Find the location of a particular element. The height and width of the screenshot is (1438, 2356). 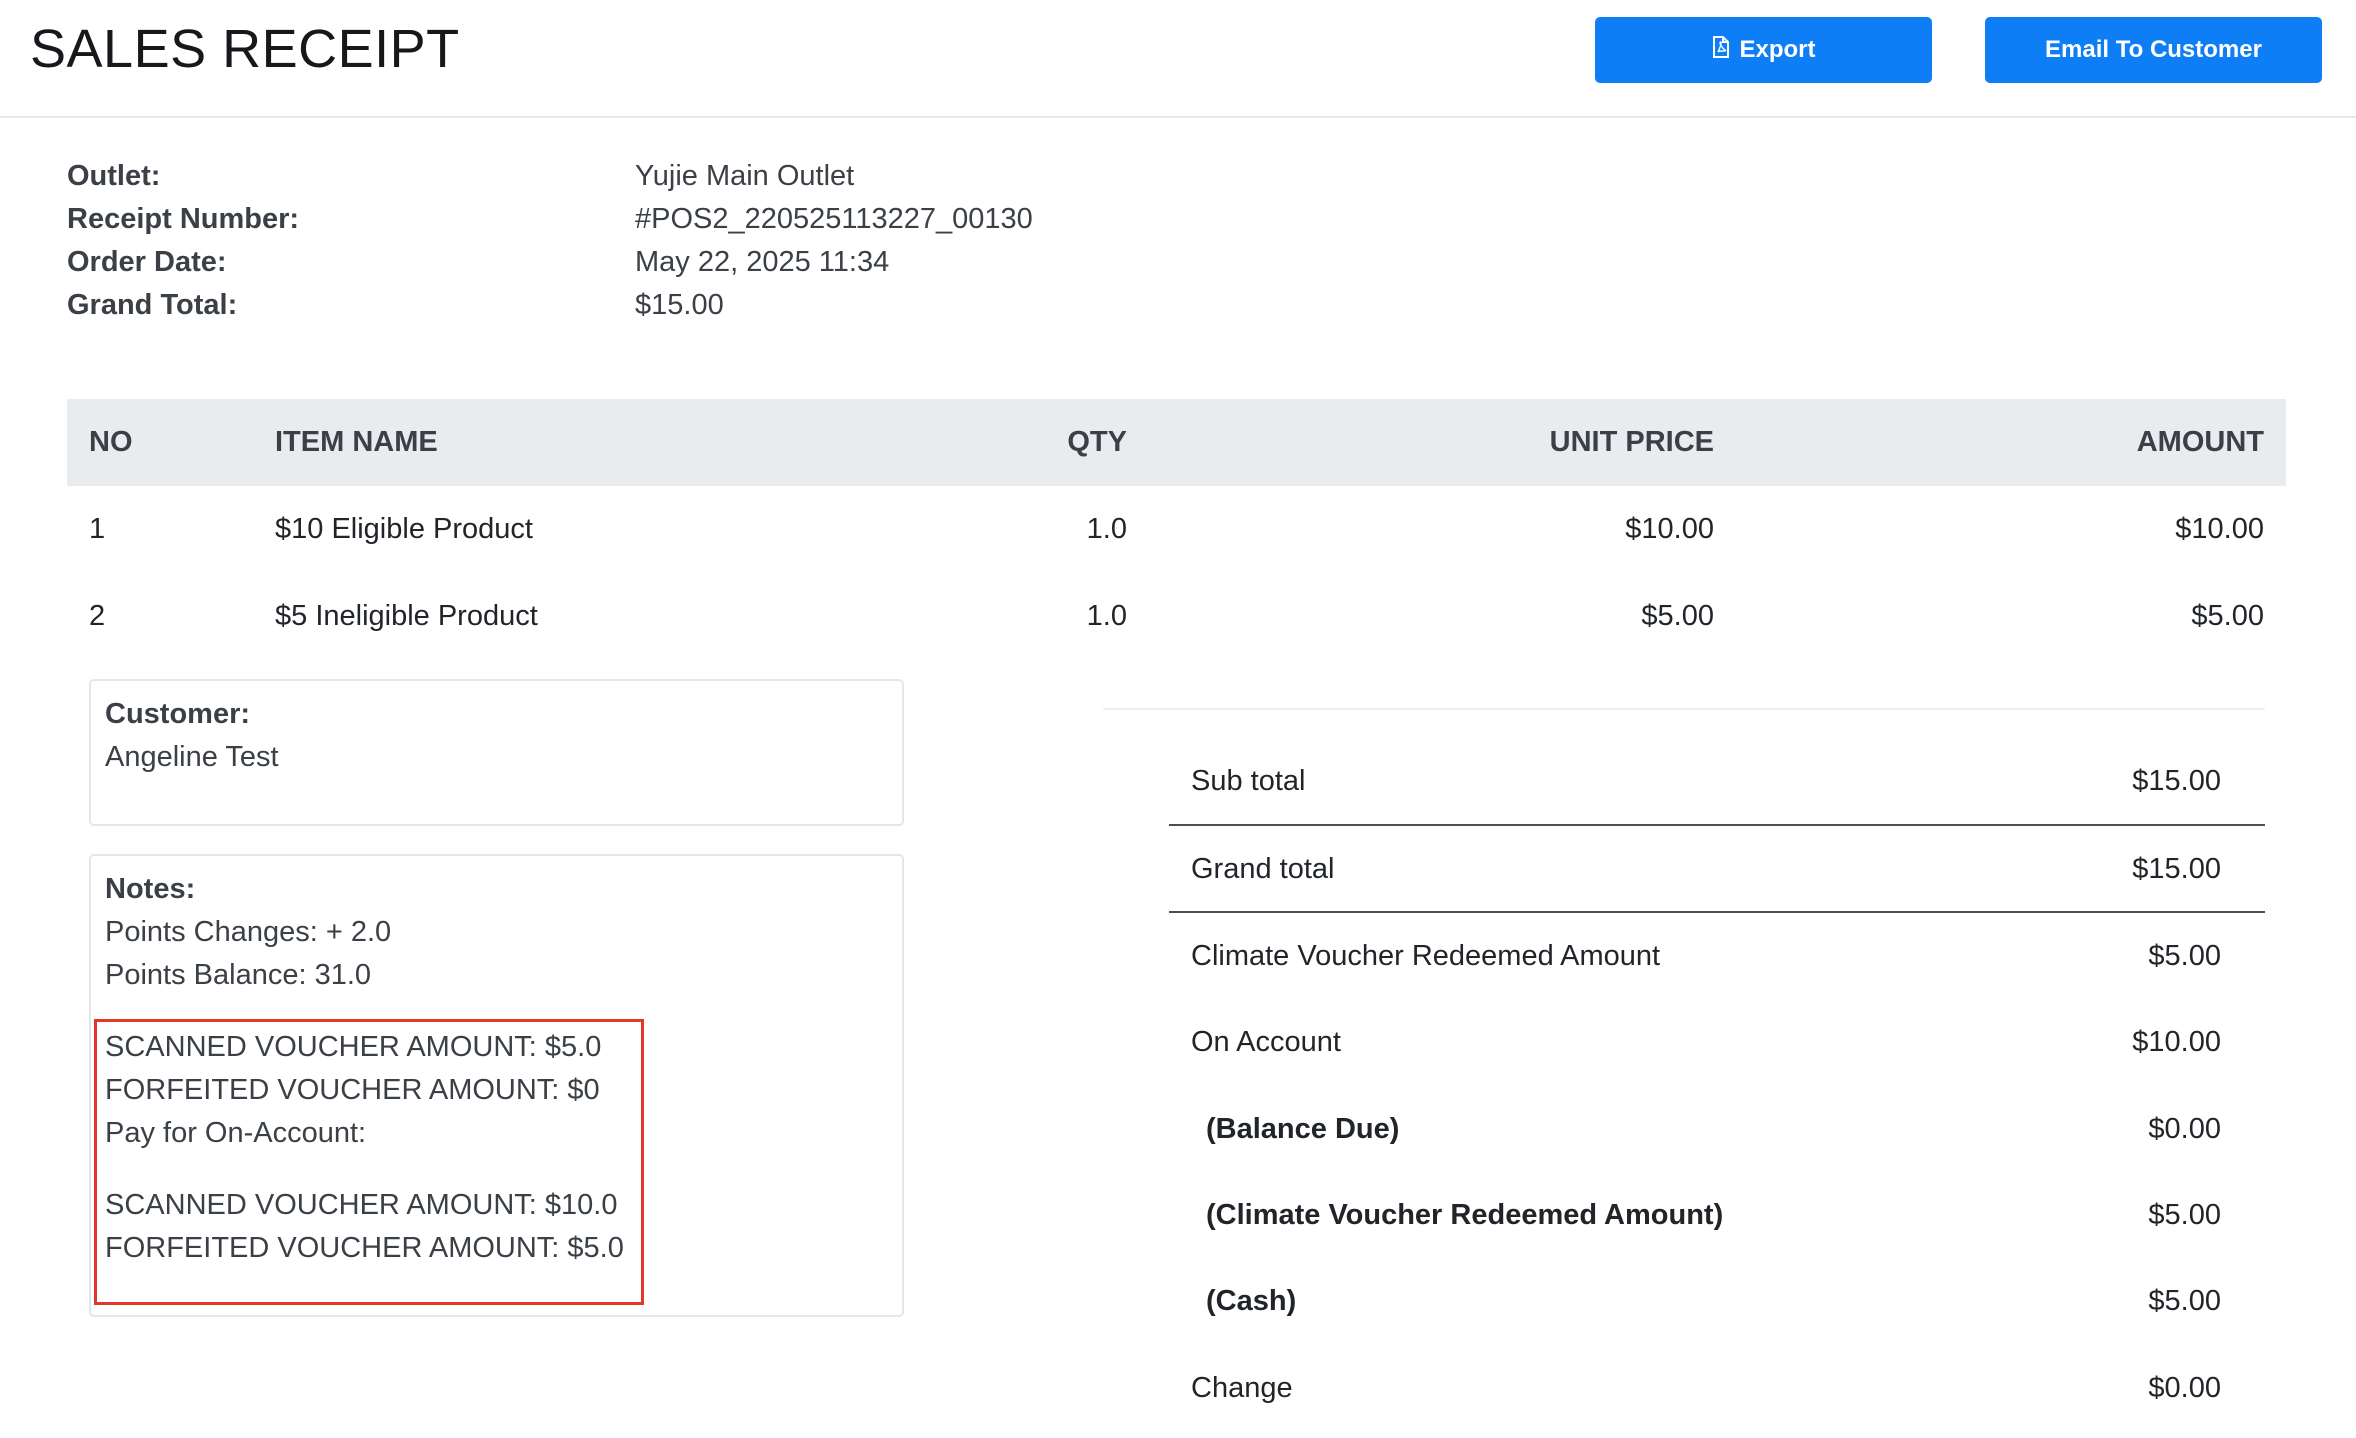

summary-label: Grand total is located at coordinates (1263, 869).